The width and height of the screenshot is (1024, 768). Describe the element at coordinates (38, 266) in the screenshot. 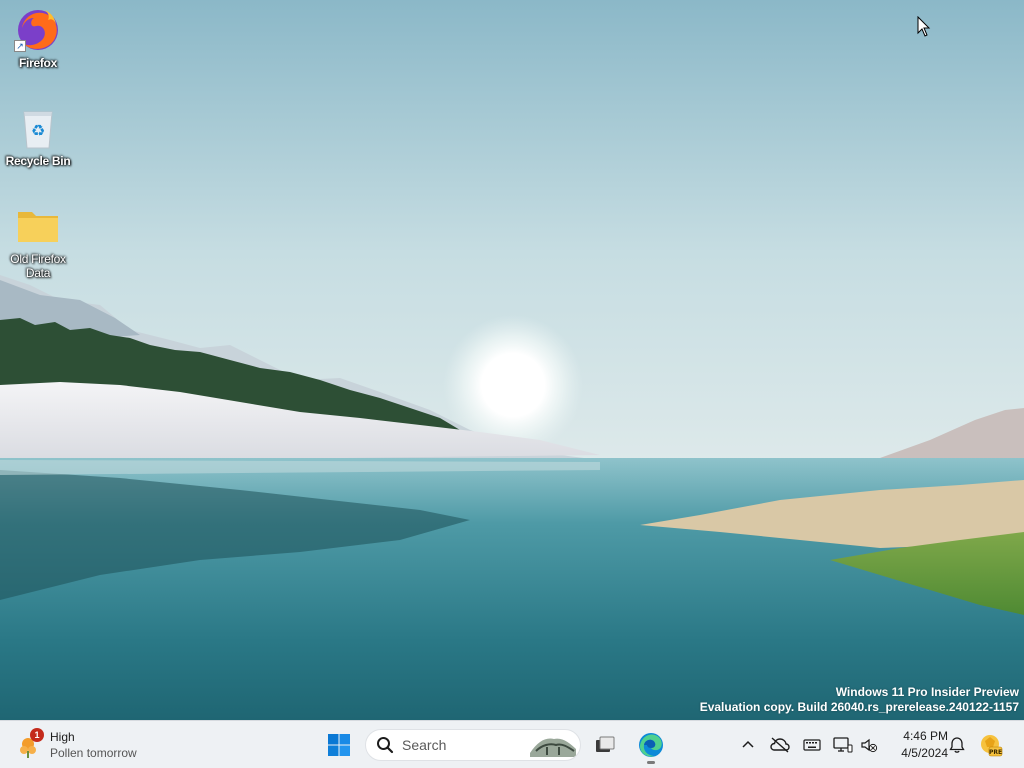

I see `desktop-icon-label: Old Firefox Data` at that location.